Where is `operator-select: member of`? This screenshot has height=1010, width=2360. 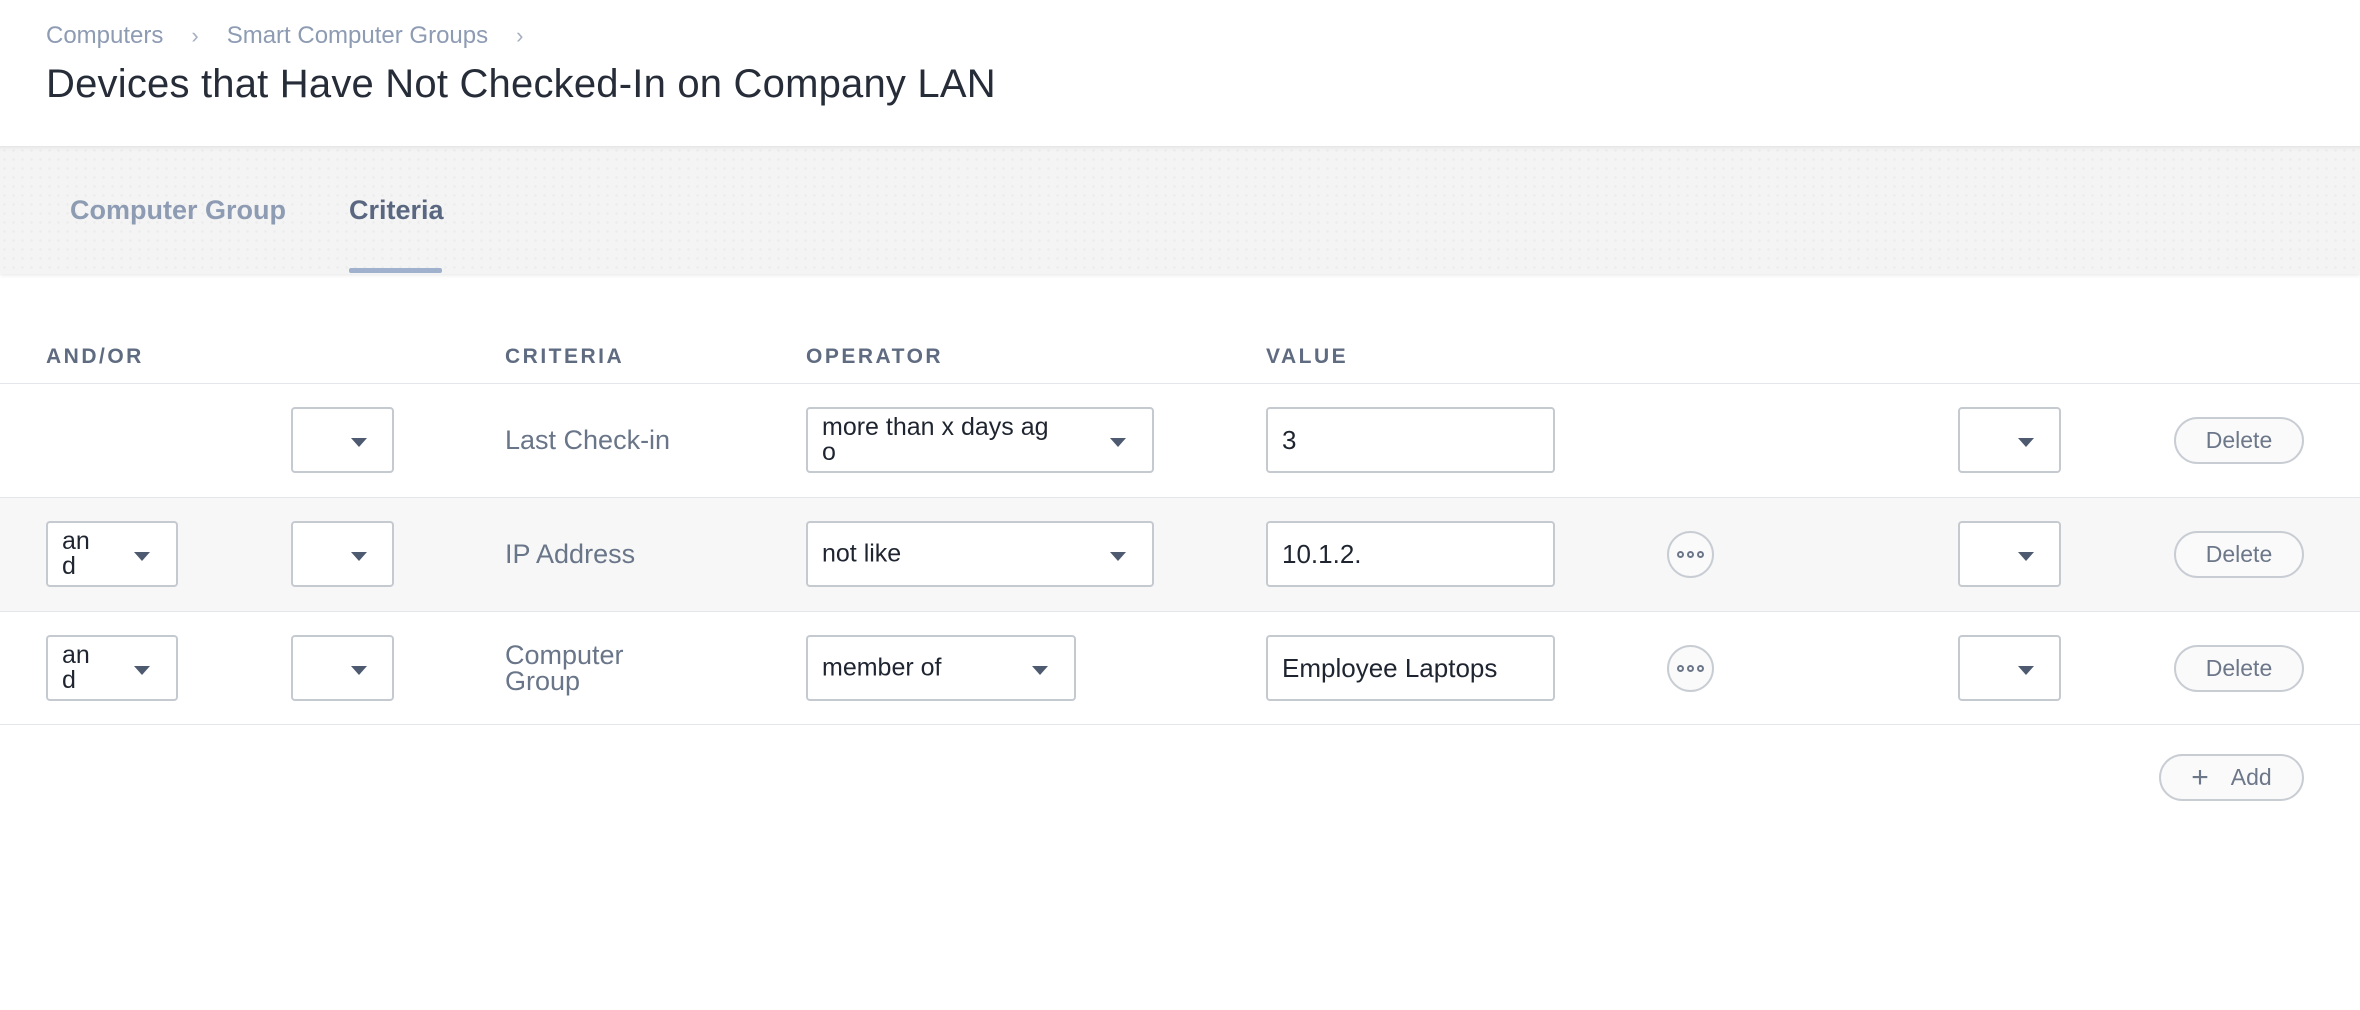
operator-select: member of is located at coordinates (941, 668).